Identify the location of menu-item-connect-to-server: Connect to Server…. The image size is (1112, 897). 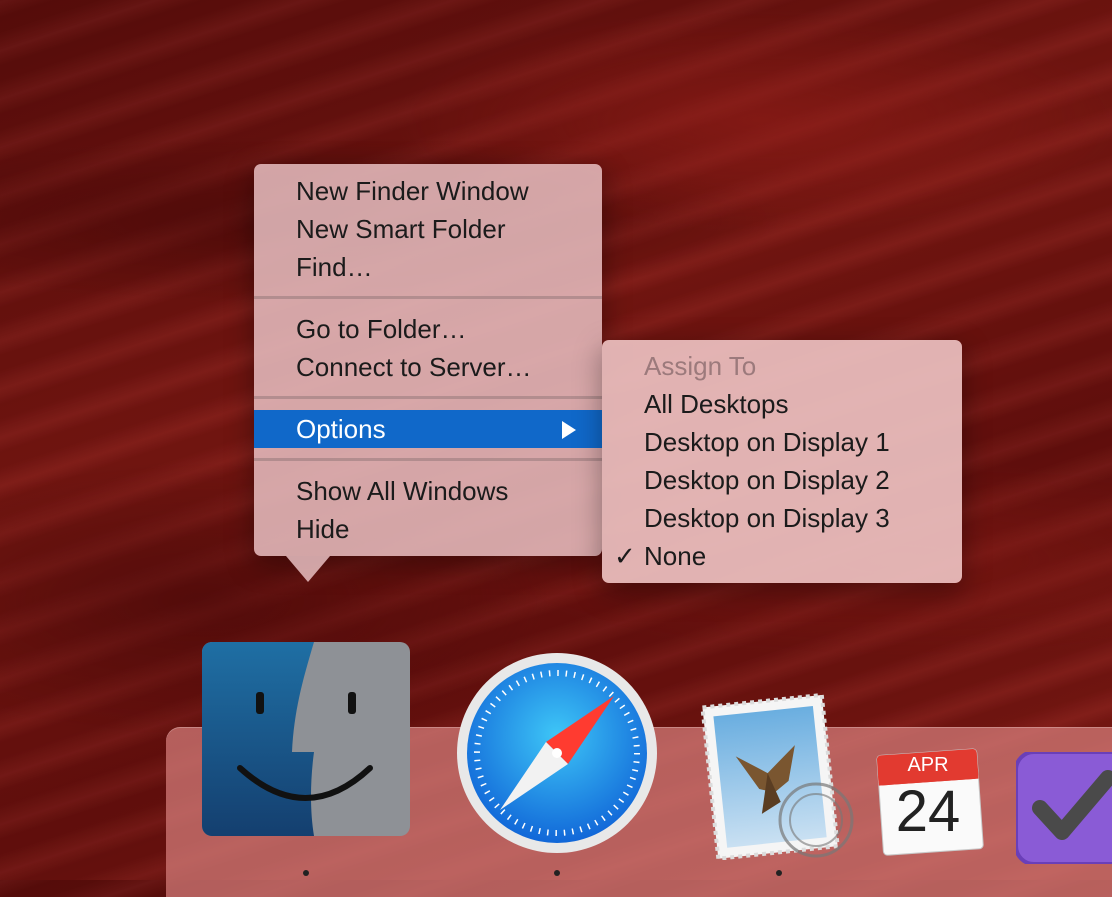
(428, 367).